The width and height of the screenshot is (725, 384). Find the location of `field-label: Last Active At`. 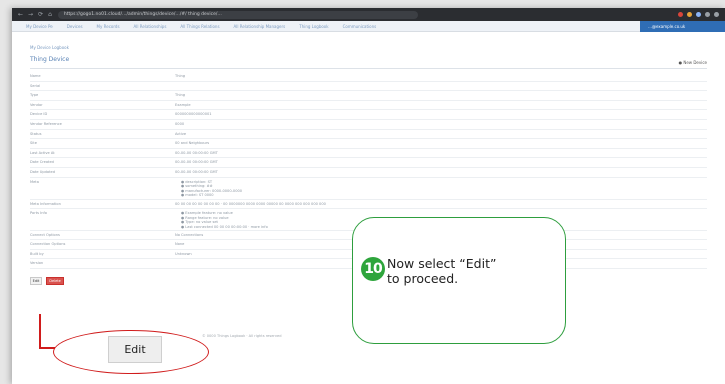

field-label: Last Active At is located at coordinates (42, 152).